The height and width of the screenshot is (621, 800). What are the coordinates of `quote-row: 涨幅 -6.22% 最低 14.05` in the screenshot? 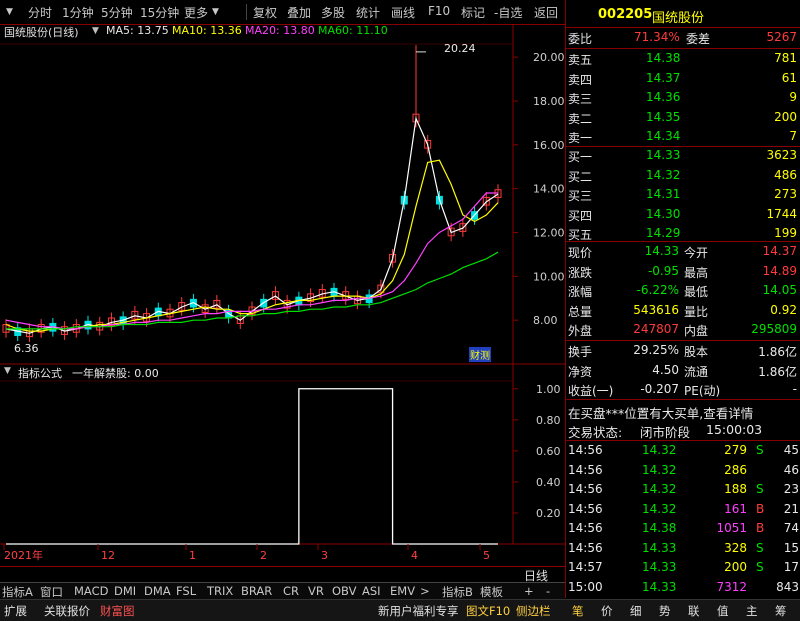 It's located at (683, 291).